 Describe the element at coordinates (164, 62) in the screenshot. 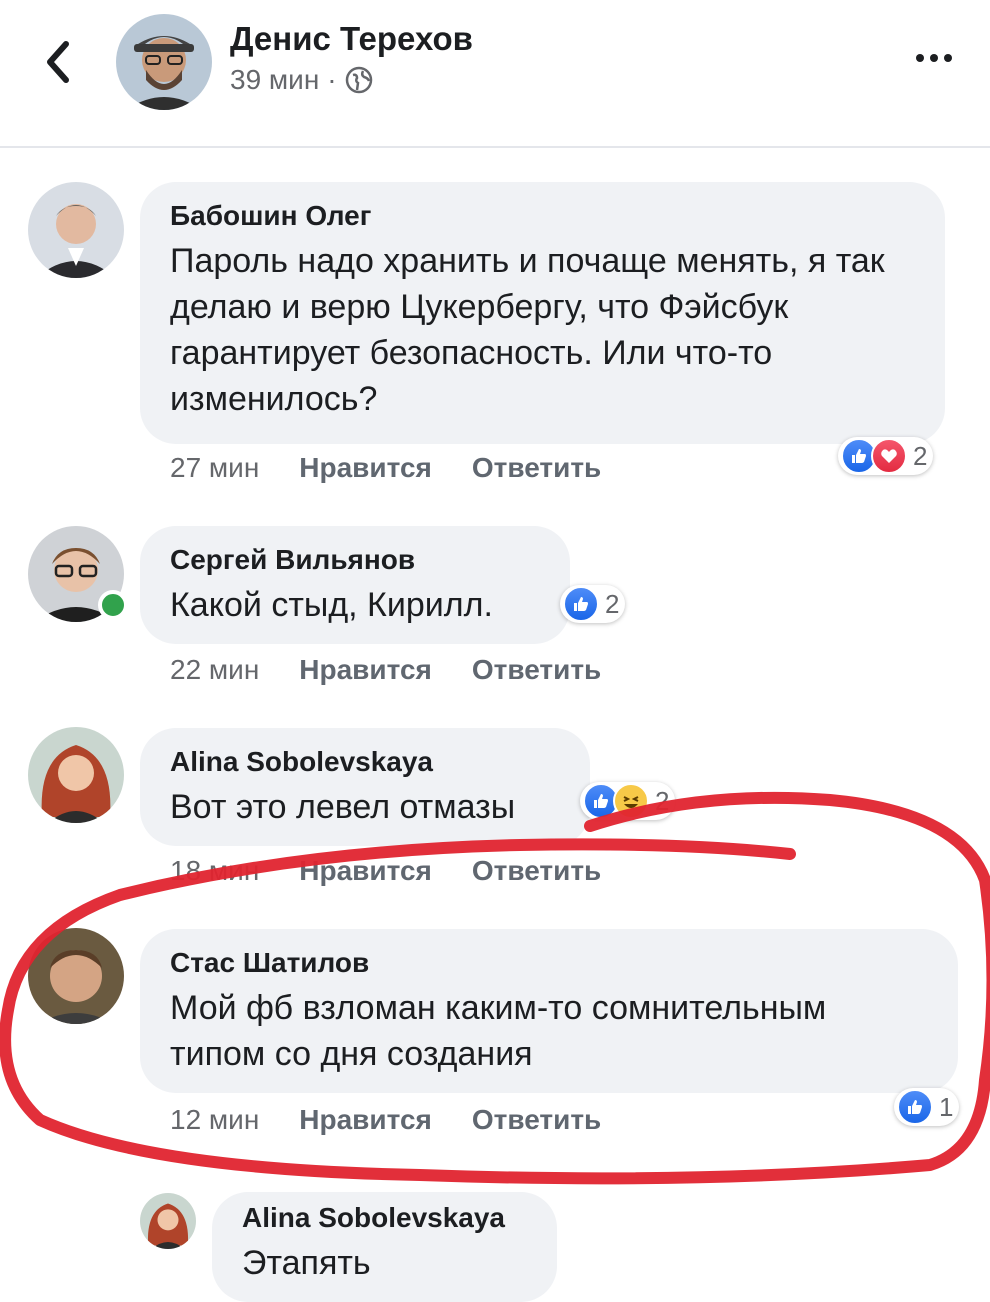

I see `post-author-avatar` at that location.